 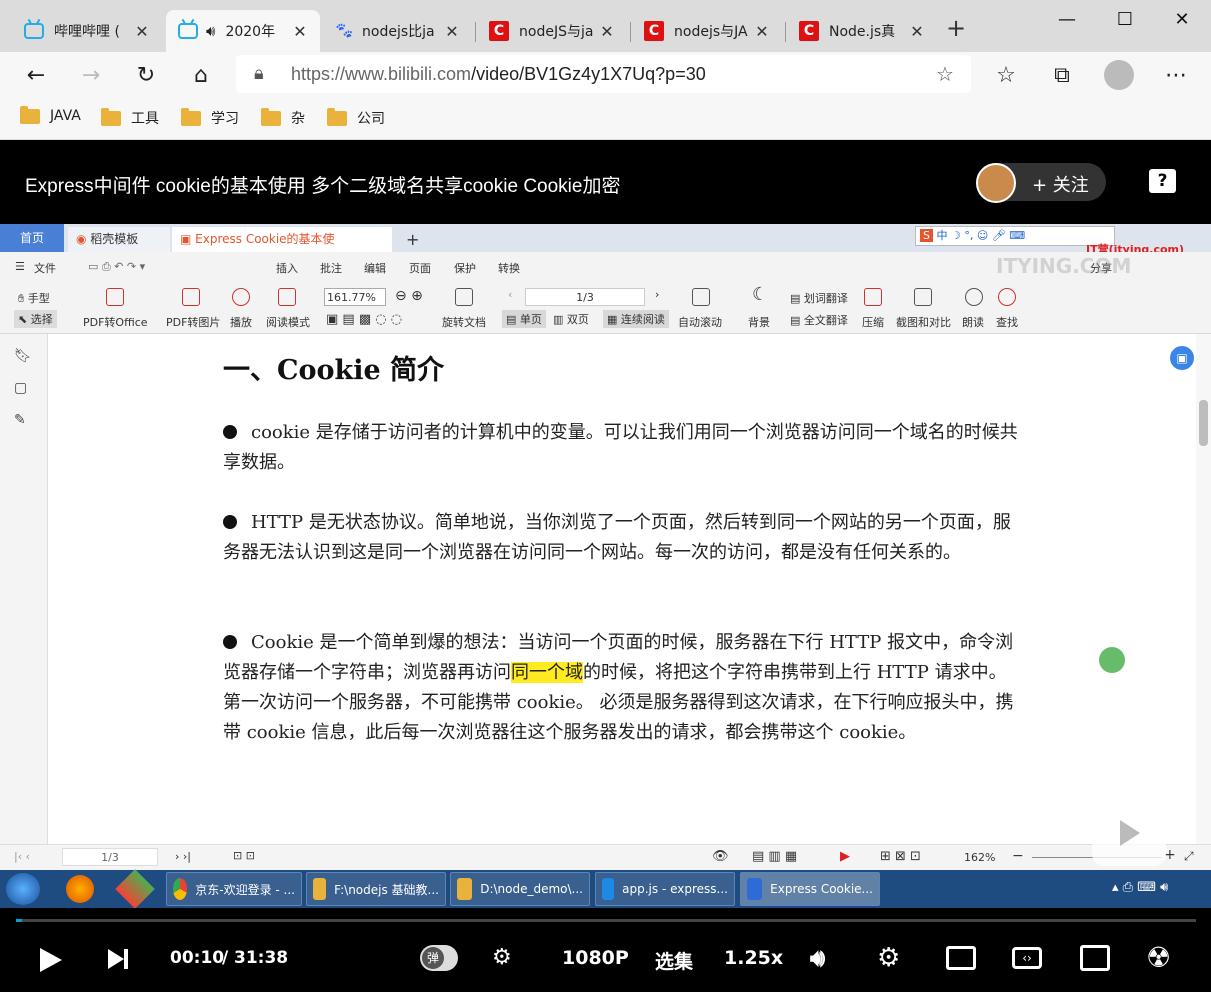 What do you see at coordinates (1140, 887) in the screenshot?
I see `system-tray-icons: ▴ ⎙ ⌨︎ 🔊︎` at bounding box center [1140, 887].